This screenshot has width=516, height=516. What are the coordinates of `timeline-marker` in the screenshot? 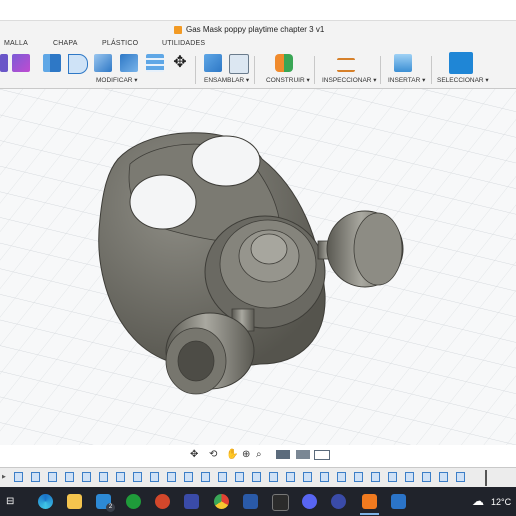 It's located at (486, 478).